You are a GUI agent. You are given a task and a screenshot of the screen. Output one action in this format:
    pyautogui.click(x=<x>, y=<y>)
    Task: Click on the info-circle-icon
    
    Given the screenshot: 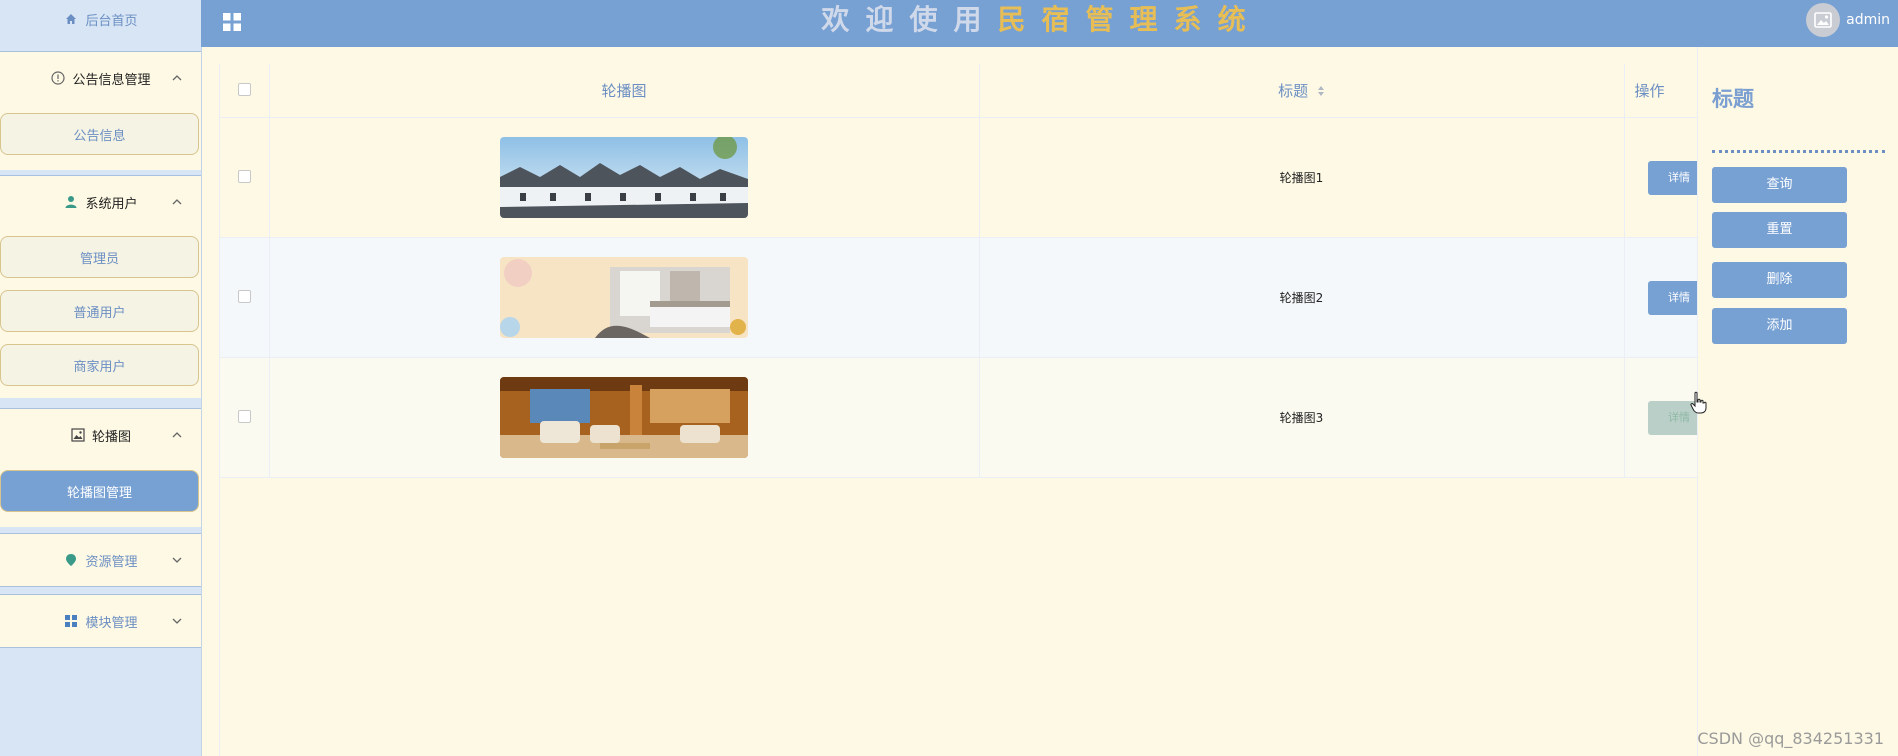 What is the action you would take?
    pyautogui.click(x=58, y=78)
    